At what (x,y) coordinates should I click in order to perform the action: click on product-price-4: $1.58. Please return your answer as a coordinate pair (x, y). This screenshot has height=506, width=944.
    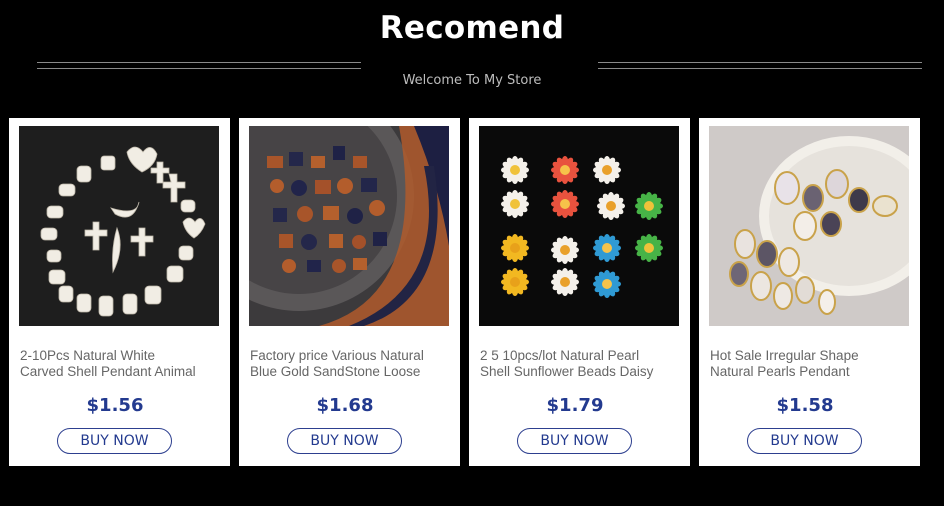
    Looking at the image, I should click on (805, 405).